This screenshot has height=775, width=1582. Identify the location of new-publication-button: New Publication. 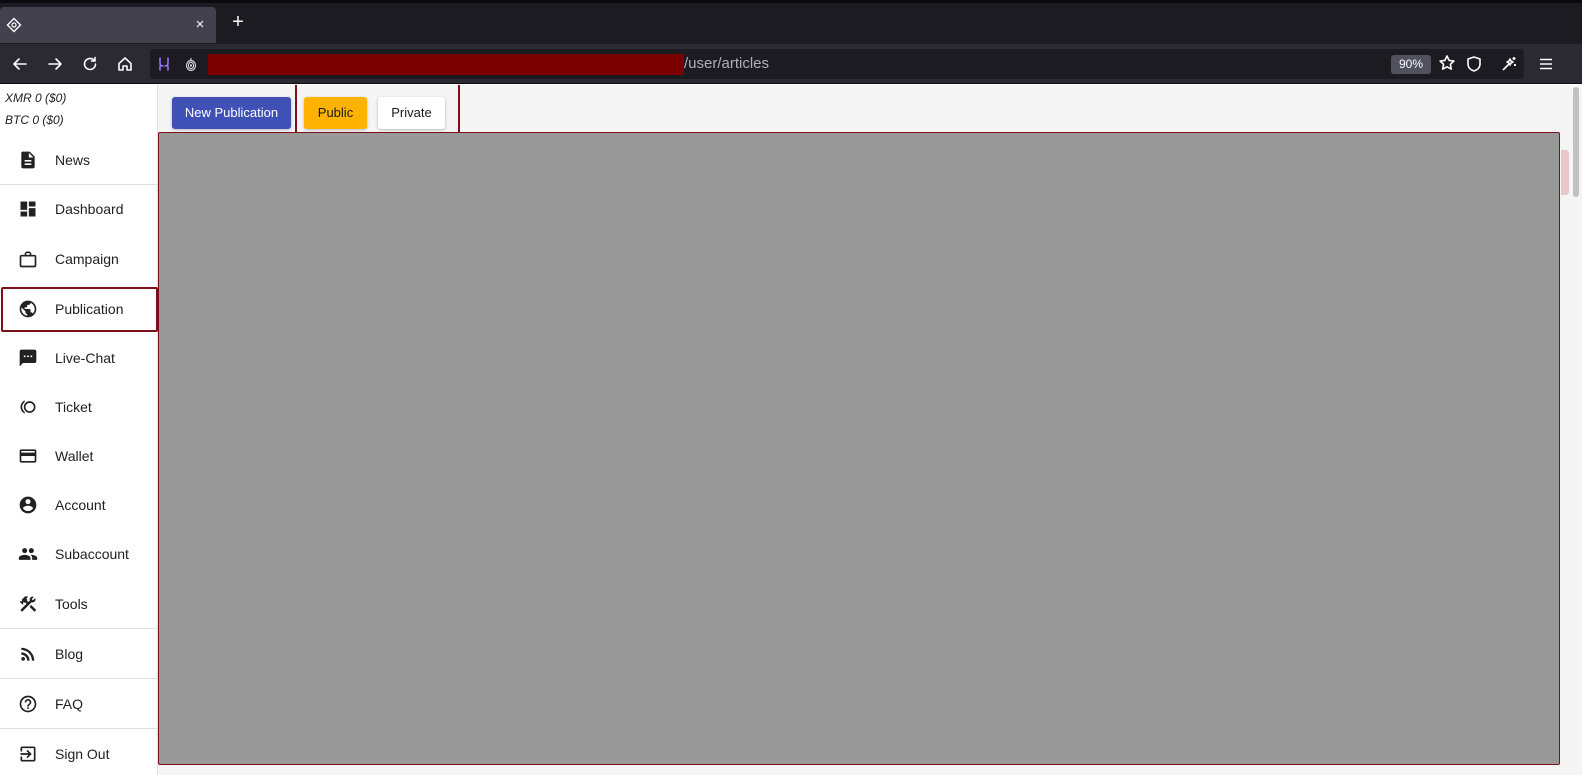
(231, 113).